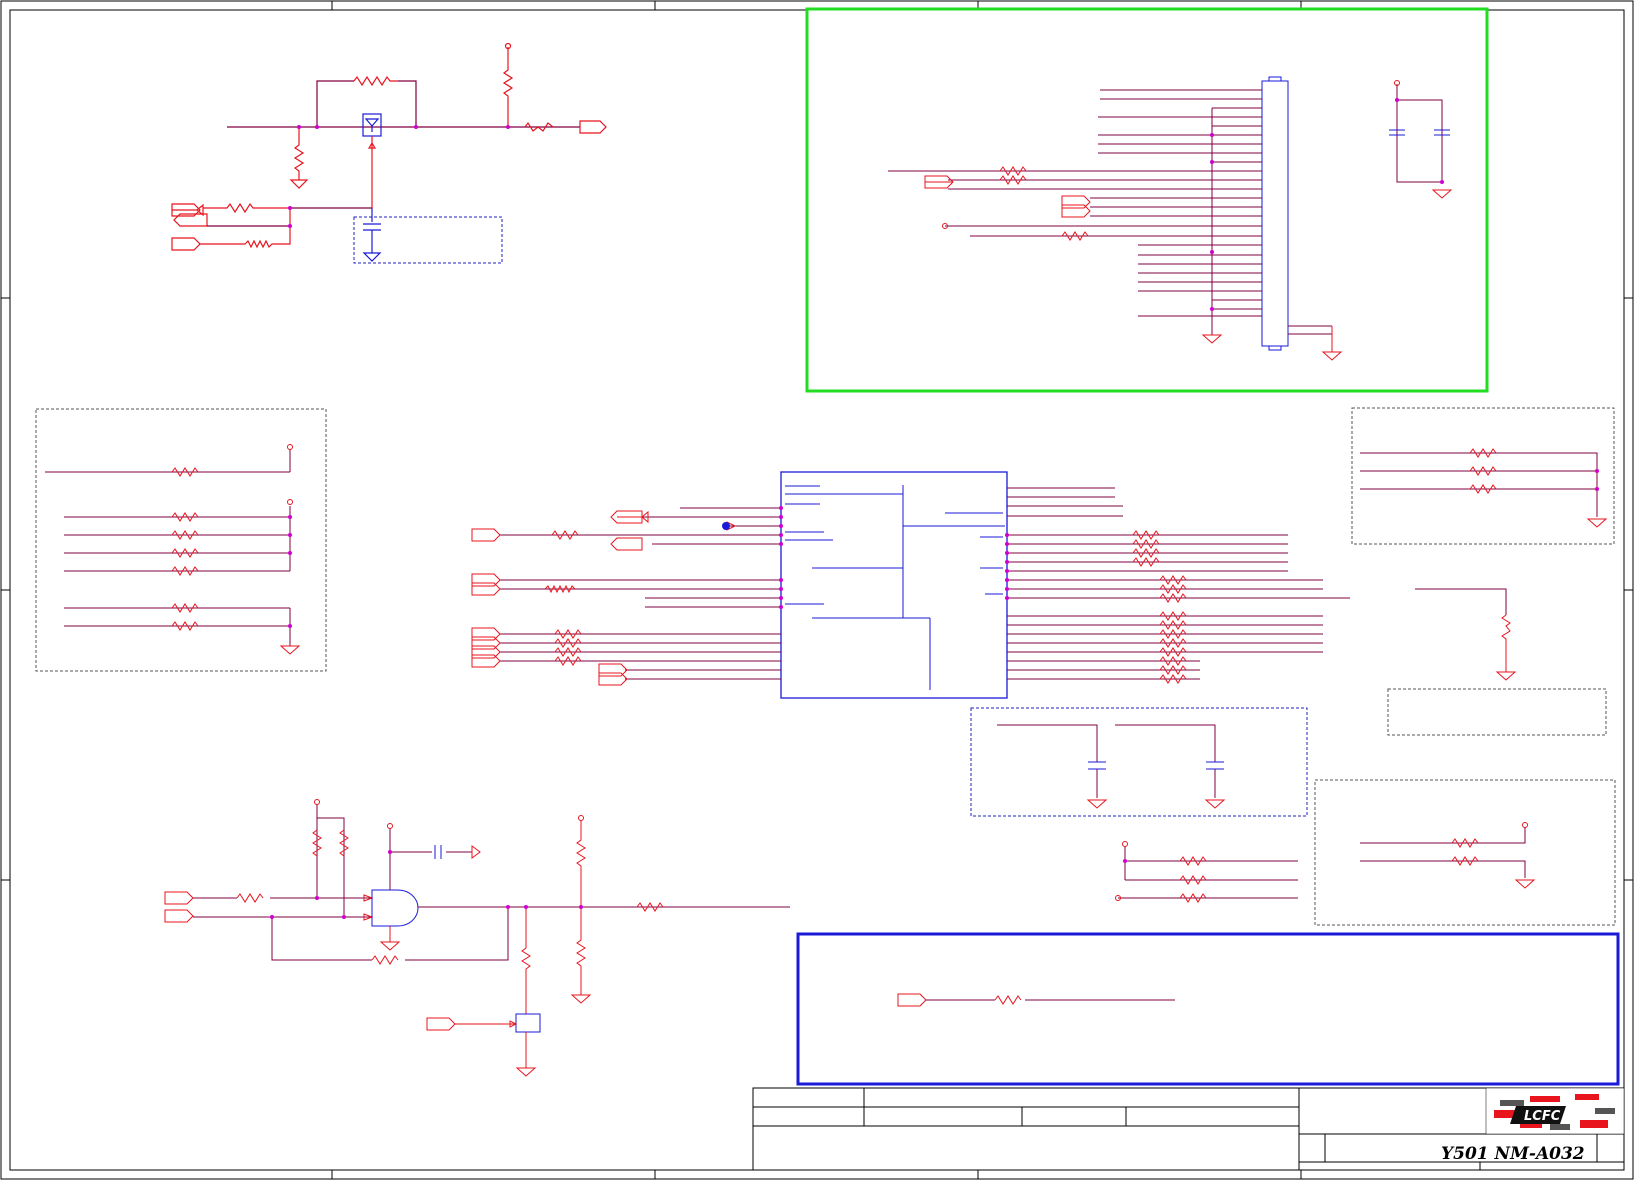 This screenshot has width=1634, height=1180. What do you see at coordinates (1466, 634) in the screenshot?
I see `pulldown-resistor` at bounding box center [1466, 634].